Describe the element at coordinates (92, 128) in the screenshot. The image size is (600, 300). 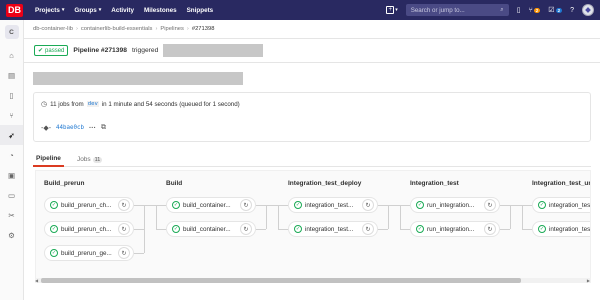
I see `more-actions-icon: ···` at that location.